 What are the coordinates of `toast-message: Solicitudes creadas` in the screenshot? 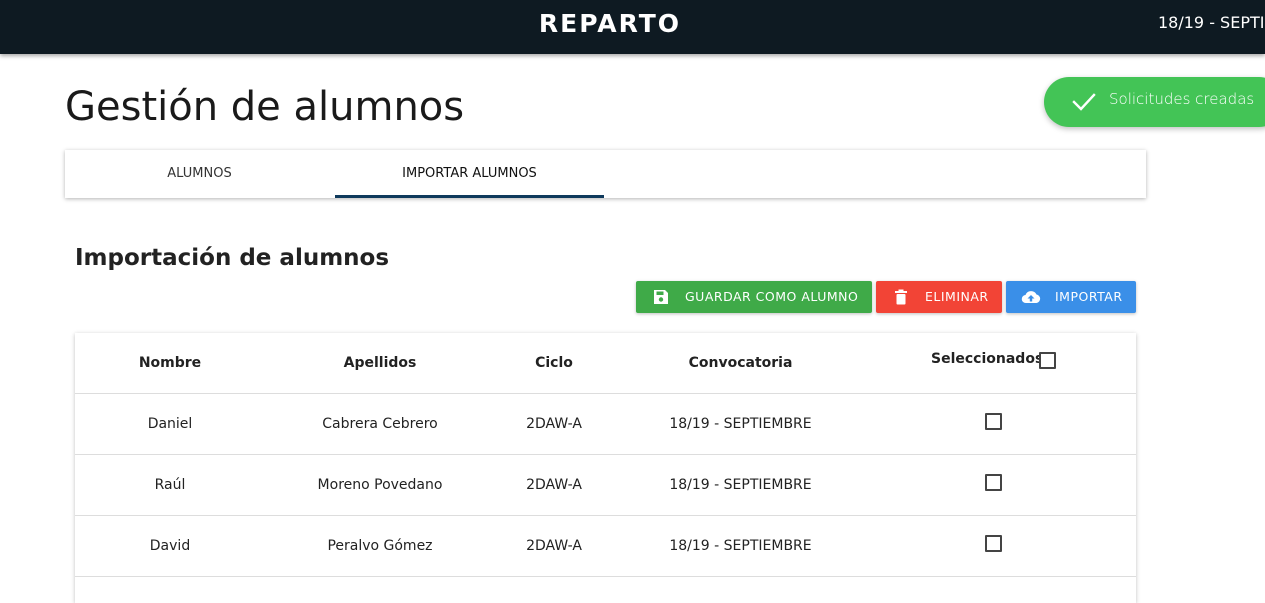 It's located at (1182, 99).